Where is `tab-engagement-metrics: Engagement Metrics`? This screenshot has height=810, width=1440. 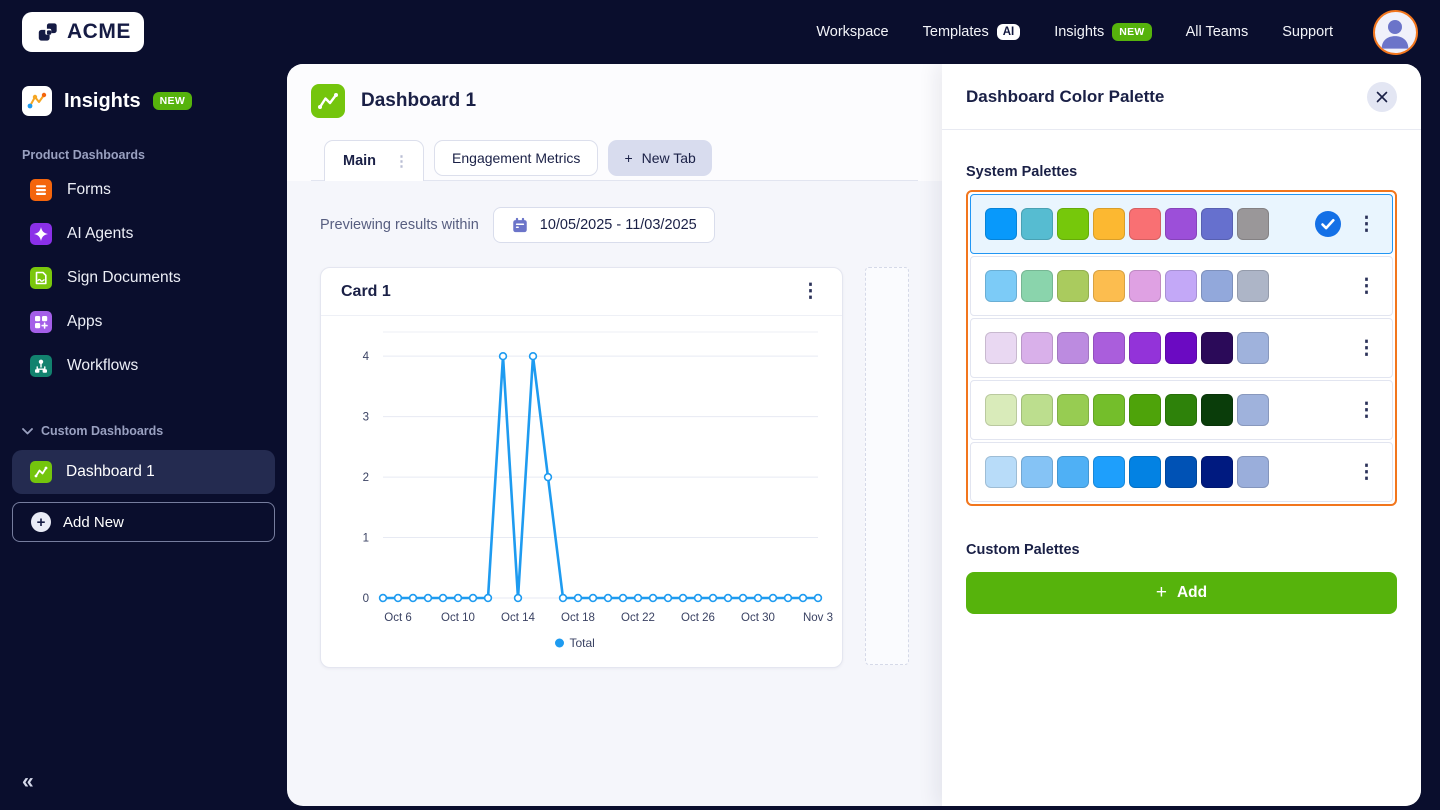
tab-engagement-metrics: Engagement Metrics is located at coordinates (516, 158).